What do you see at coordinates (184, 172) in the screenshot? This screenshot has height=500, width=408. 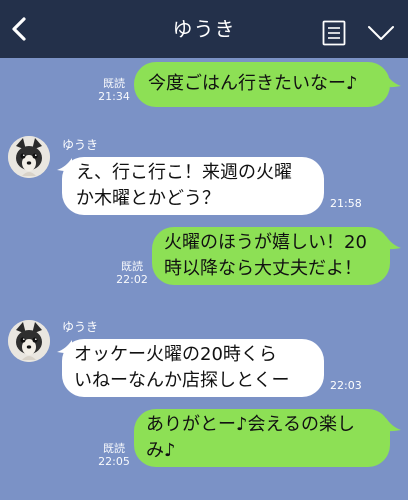 I see `message-text-line: え、行こ行こ！来週の火曜` at bounding box center [184, 172].